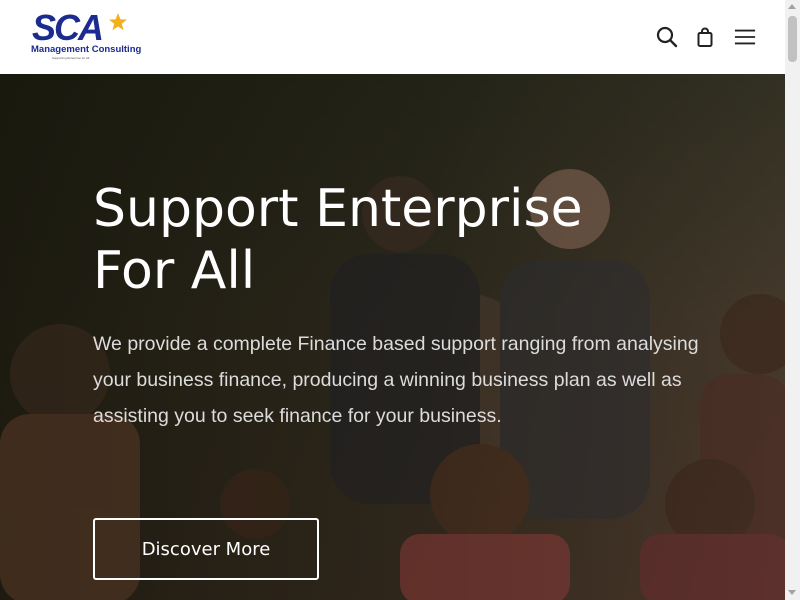 The image size is (800, 600). What do you see at coordinates (745, 37) in the screenshot?
I see `menu-icon` at bounding box center [745, 37].